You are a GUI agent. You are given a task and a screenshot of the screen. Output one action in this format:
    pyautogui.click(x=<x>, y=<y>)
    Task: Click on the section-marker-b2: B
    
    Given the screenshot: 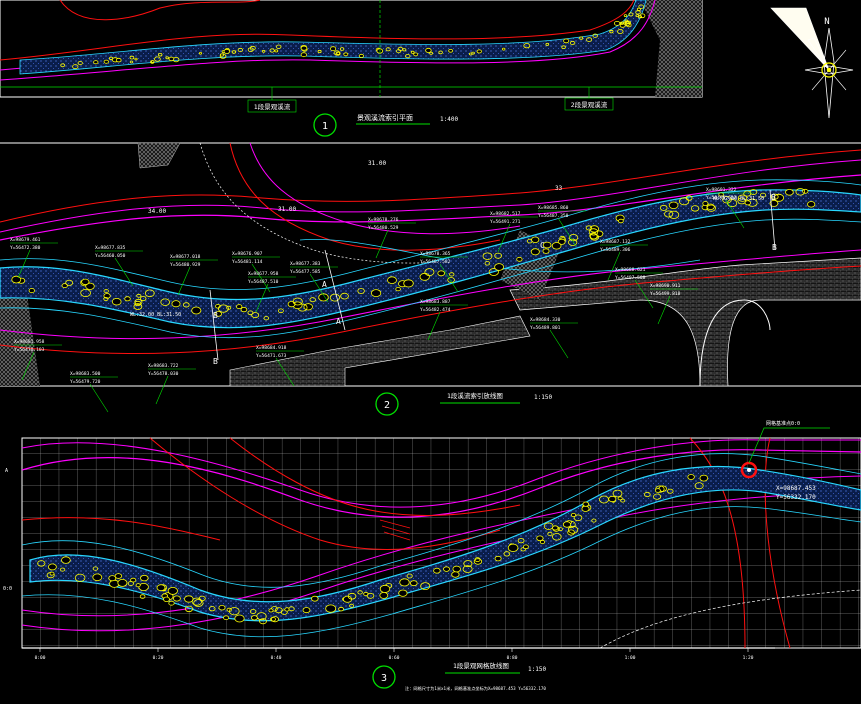 What is the action you would take?
    pyautogui.click(x=773, y=197)
    